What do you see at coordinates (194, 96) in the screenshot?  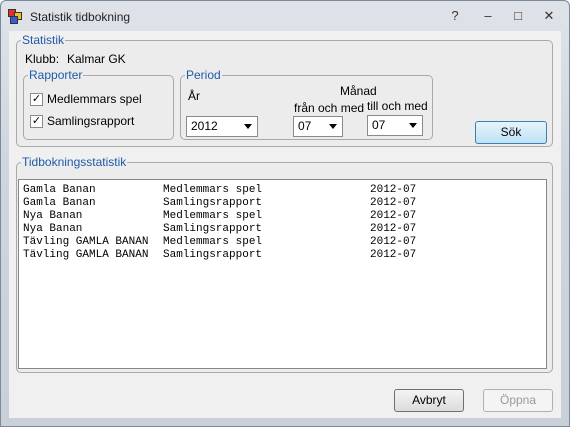 I see `year-label: År` at bounding box center [194, 96].